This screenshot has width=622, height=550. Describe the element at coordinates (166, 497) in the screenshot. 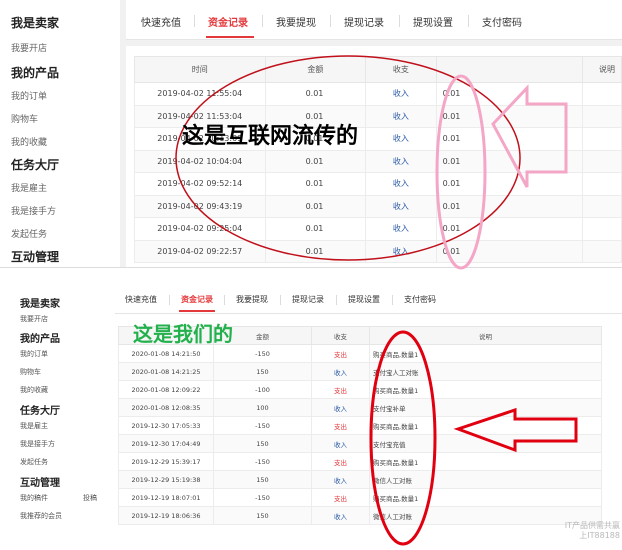

I see `cell-time: 2019-12-19 18:07:01` at that location.